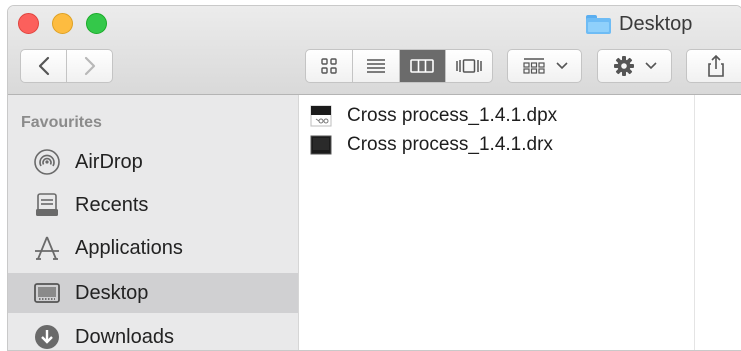 The height and width of the screenshot is (351, 741). I want to click on list-view-icon, so click(375, 66).